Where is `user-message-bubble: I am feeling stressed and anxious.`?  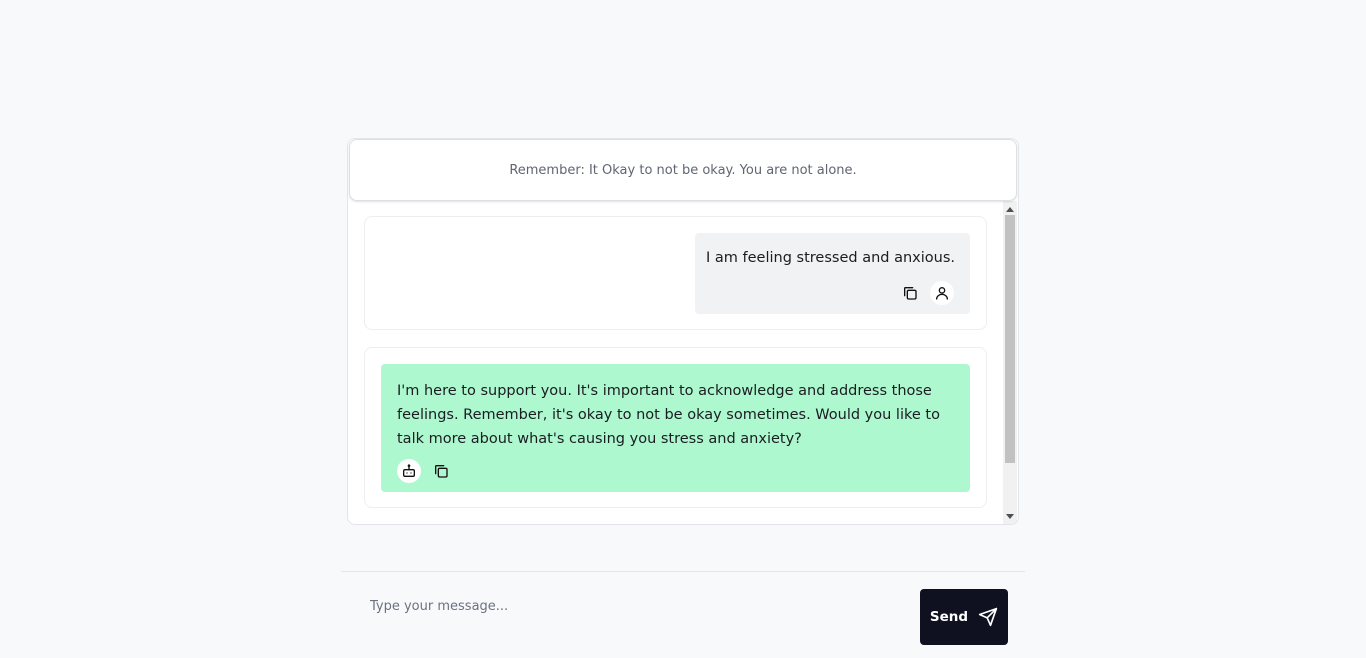 user-message-bubble: I am feeling stressed and anxious. is located at coordinates (832, 273).